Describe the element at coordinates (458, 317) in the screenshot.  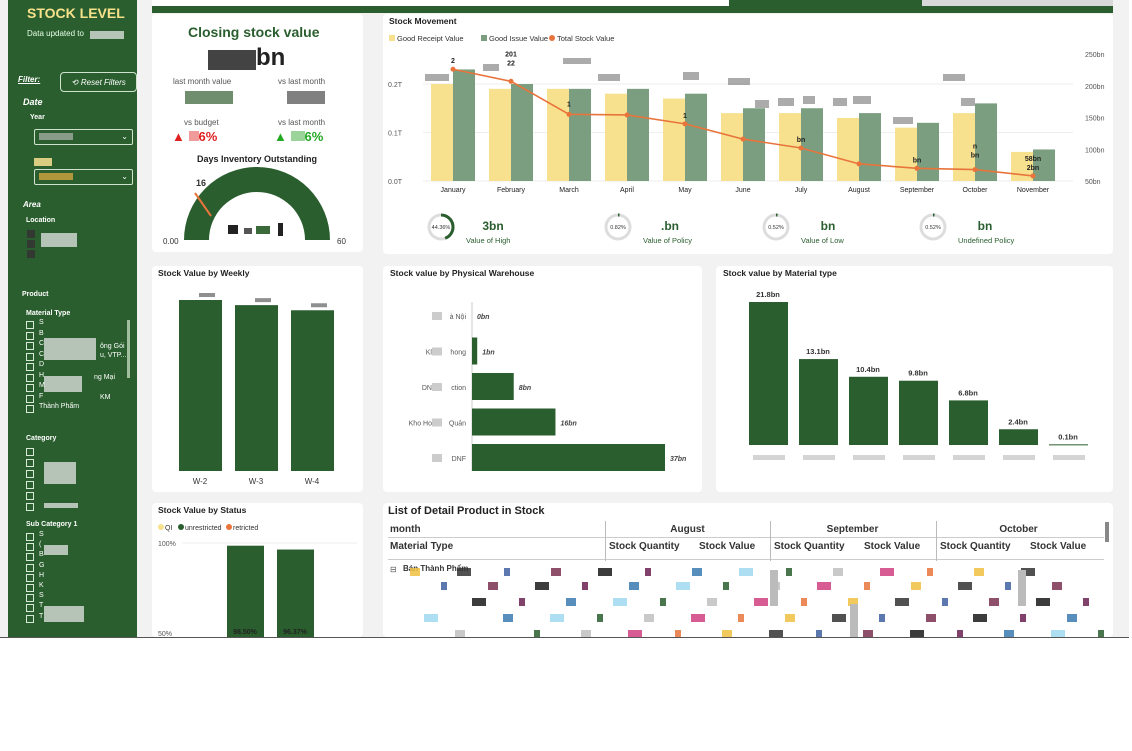
I see `warehouse-label: à Nội` at that location.